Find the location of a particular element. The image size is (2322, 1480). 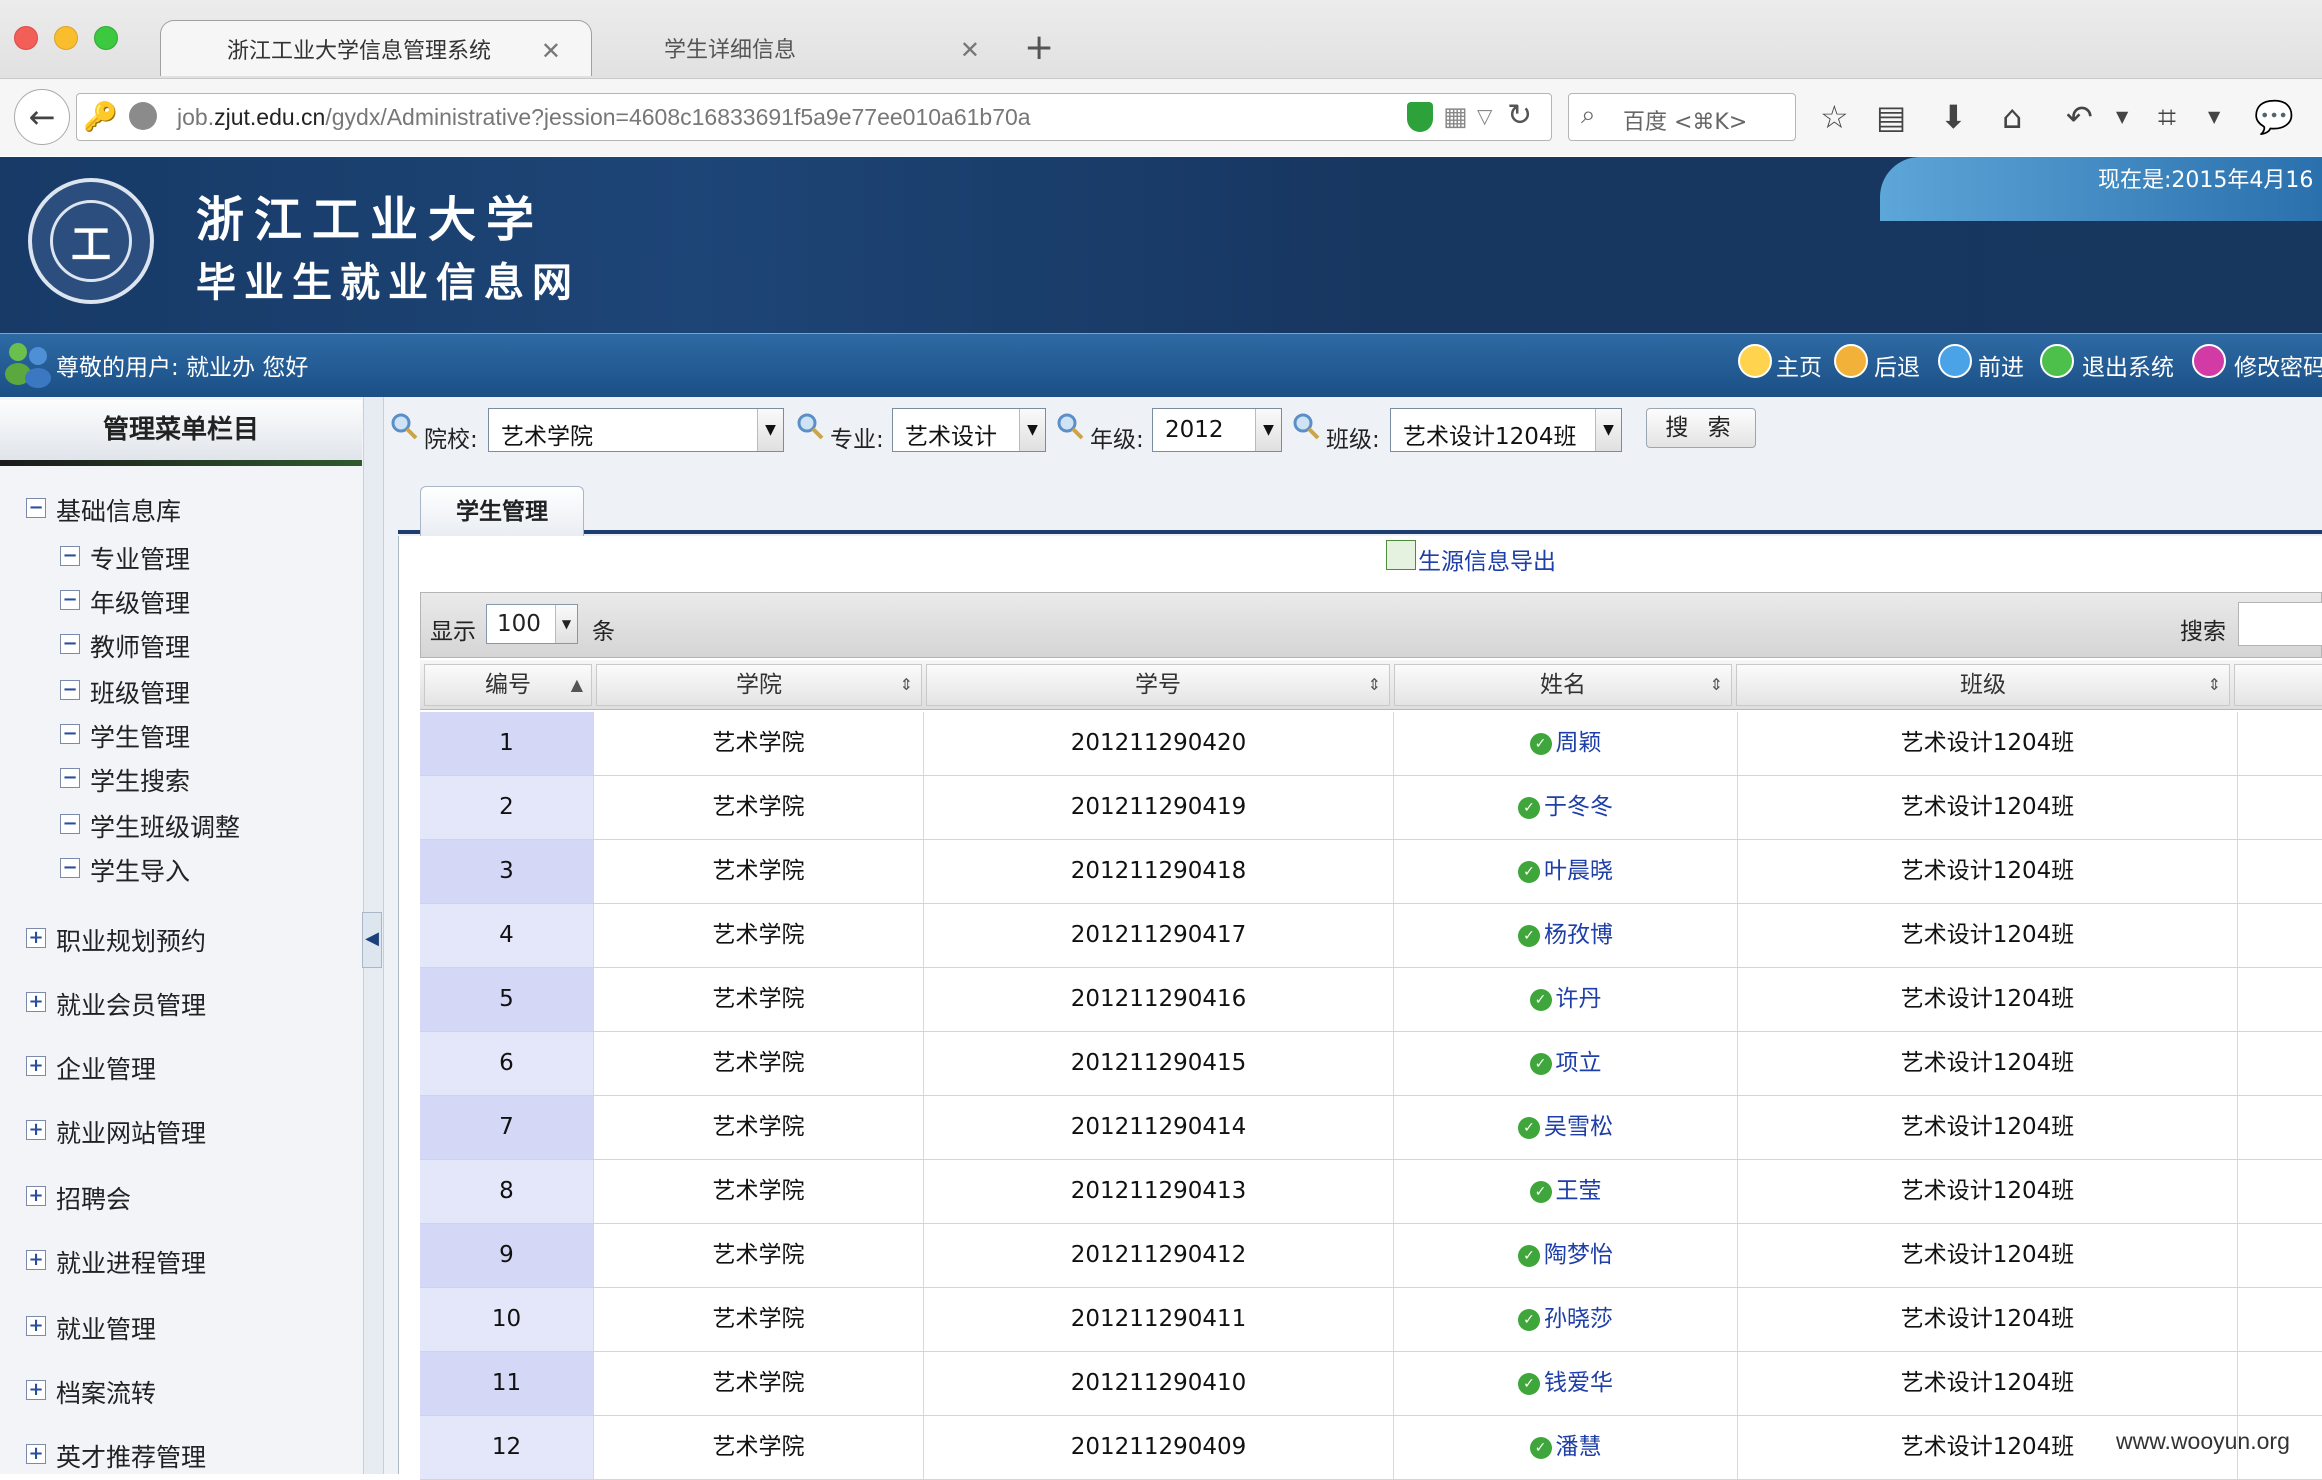

arrow-right-icon is located at coordinates (1955, 361).